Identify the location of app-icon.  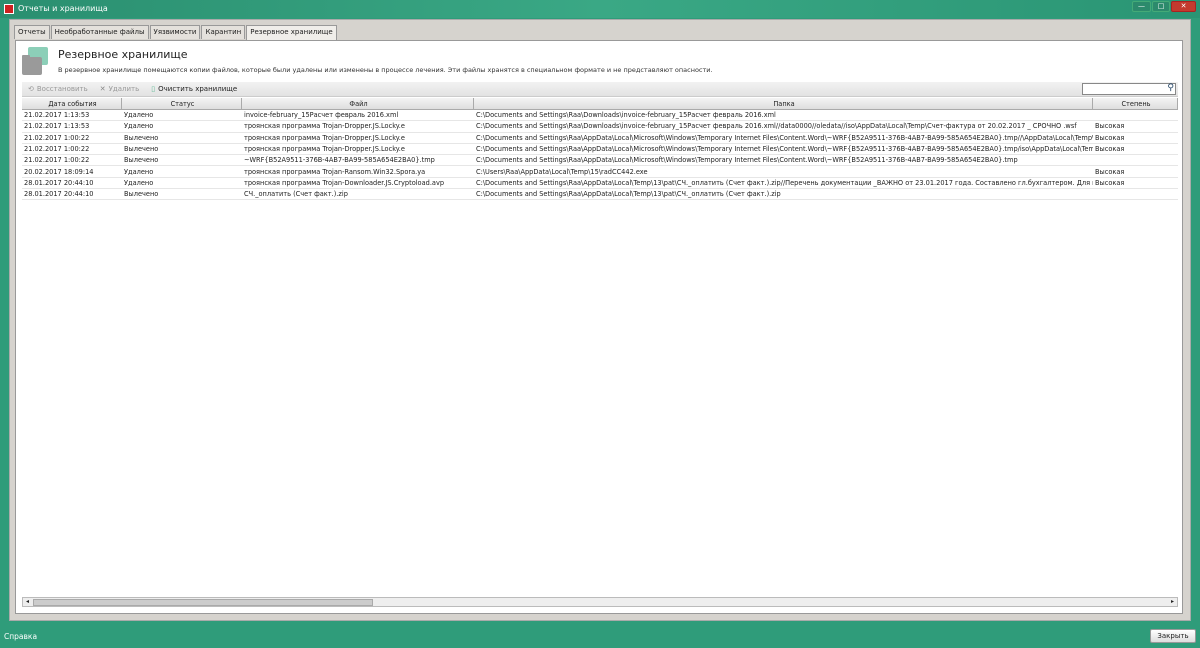
(9, 9).